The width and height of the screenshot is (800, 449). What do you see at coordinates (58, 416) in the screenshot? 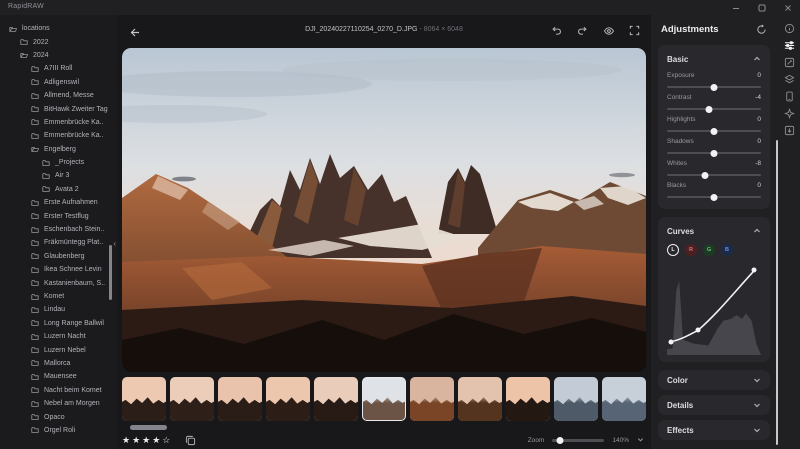
I see `tree-item: Opaco` at bounding box center [58, 416].